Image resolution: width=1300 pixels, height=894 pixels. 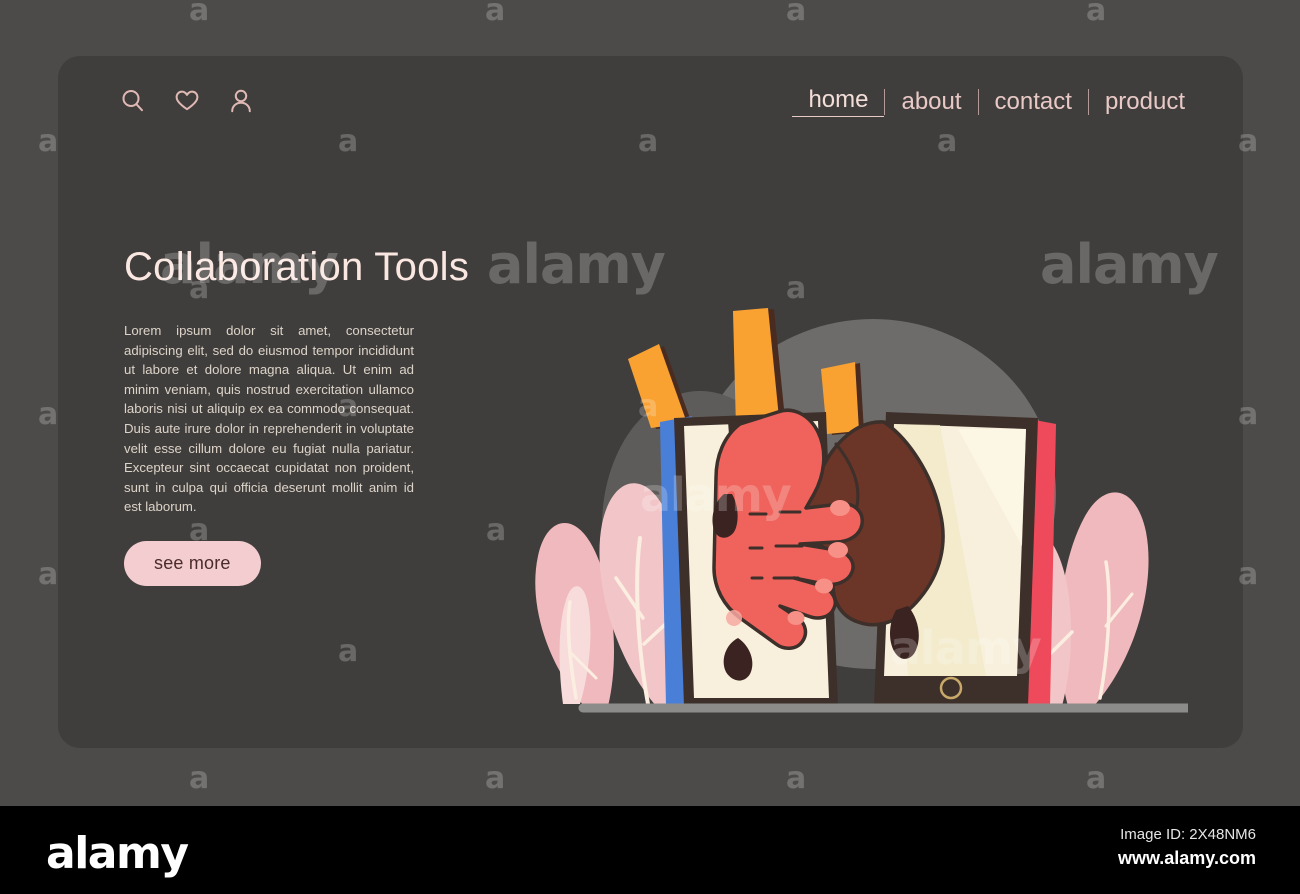 What do you see at coordinates (1187, 847) in the screenshot?
I see `footer-metadata: Image ID: 2X48NM6 www.alamy.com` at bounding box center [1187, 847].